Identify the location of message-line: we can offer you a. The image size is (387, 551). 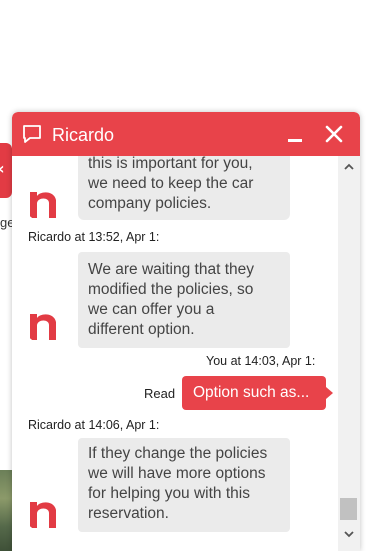
(151, 309).